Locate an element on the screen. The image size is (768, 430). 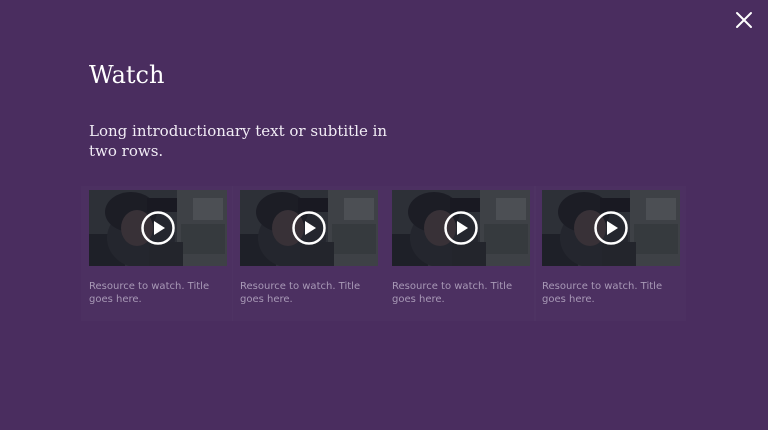
close-button is located at coordinates (744, 20).